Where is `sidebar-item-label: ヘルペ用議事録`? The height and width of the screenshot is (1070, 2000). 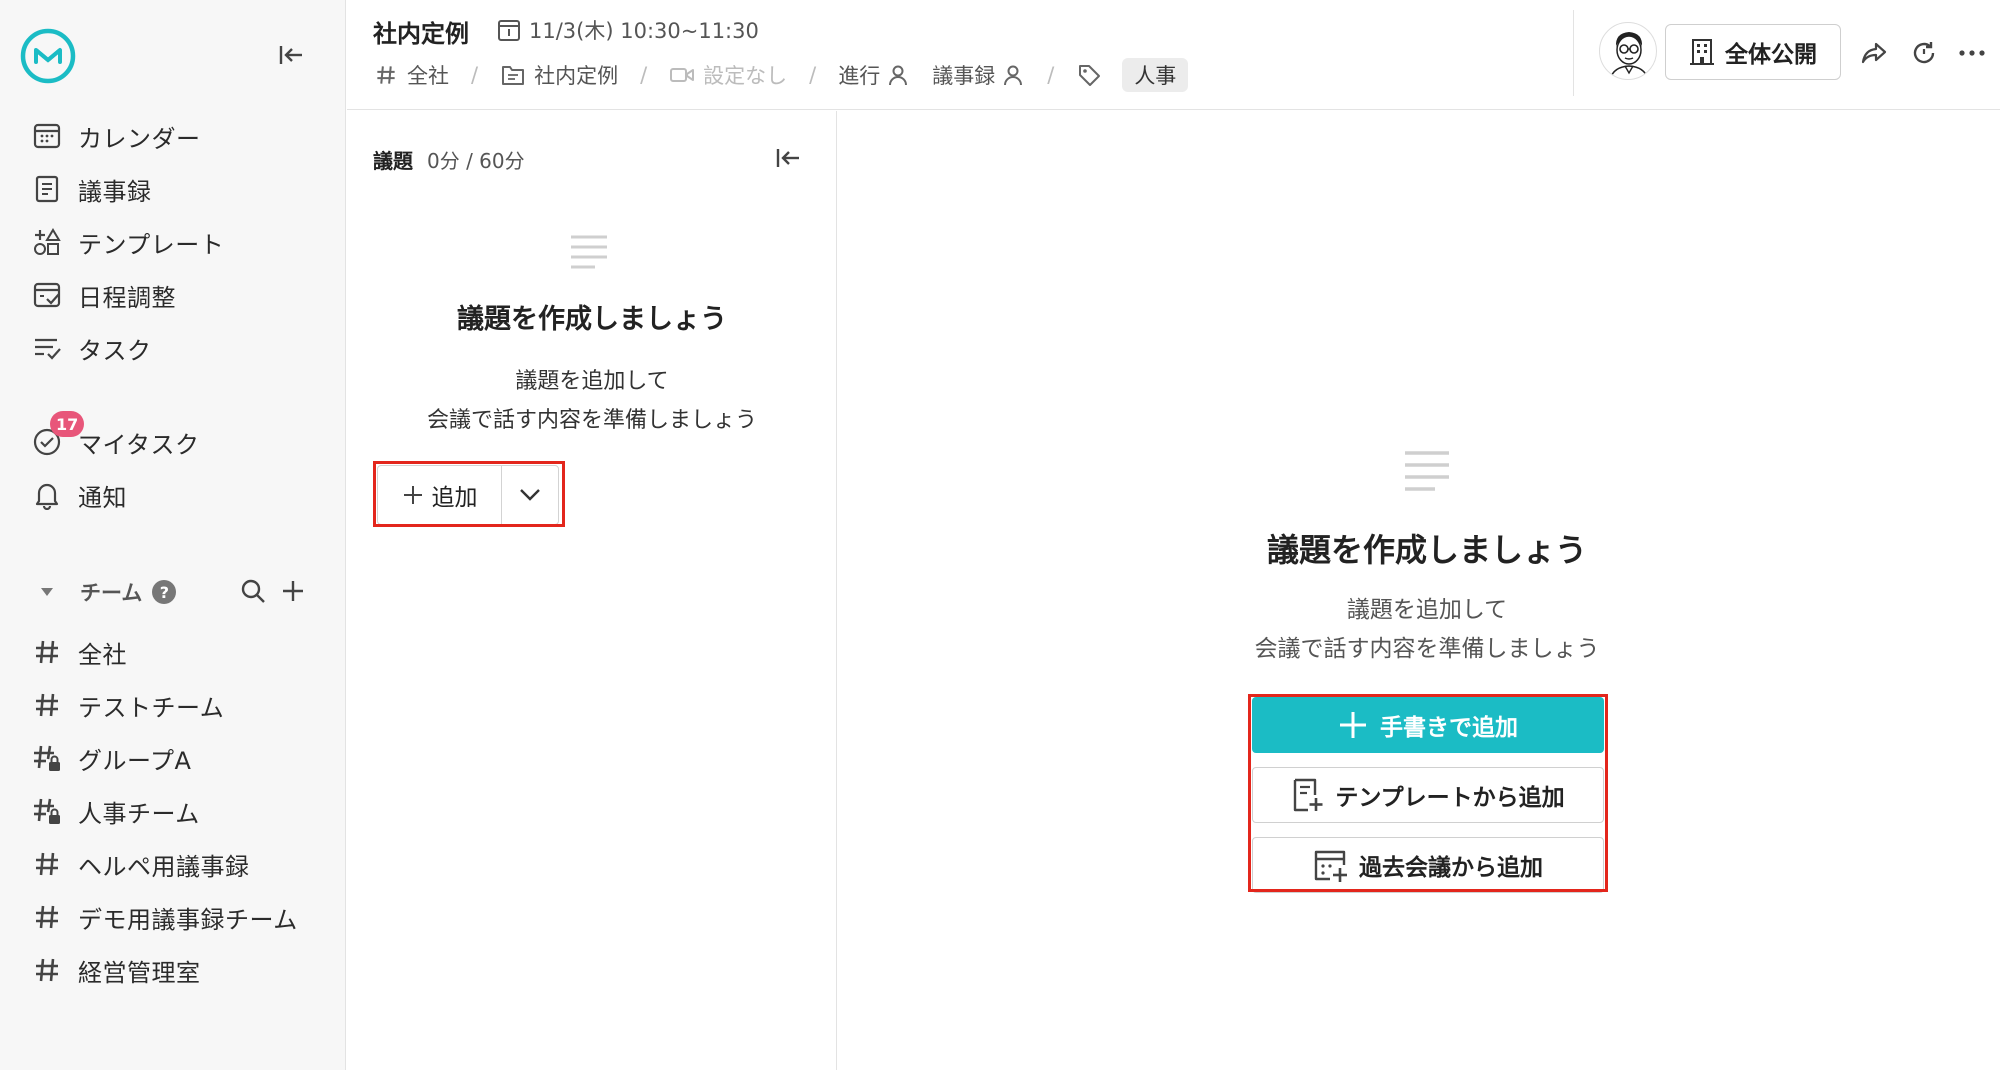
sidebar-item-label: ヘルペ用議事録 is located at coordinates (164, 866).